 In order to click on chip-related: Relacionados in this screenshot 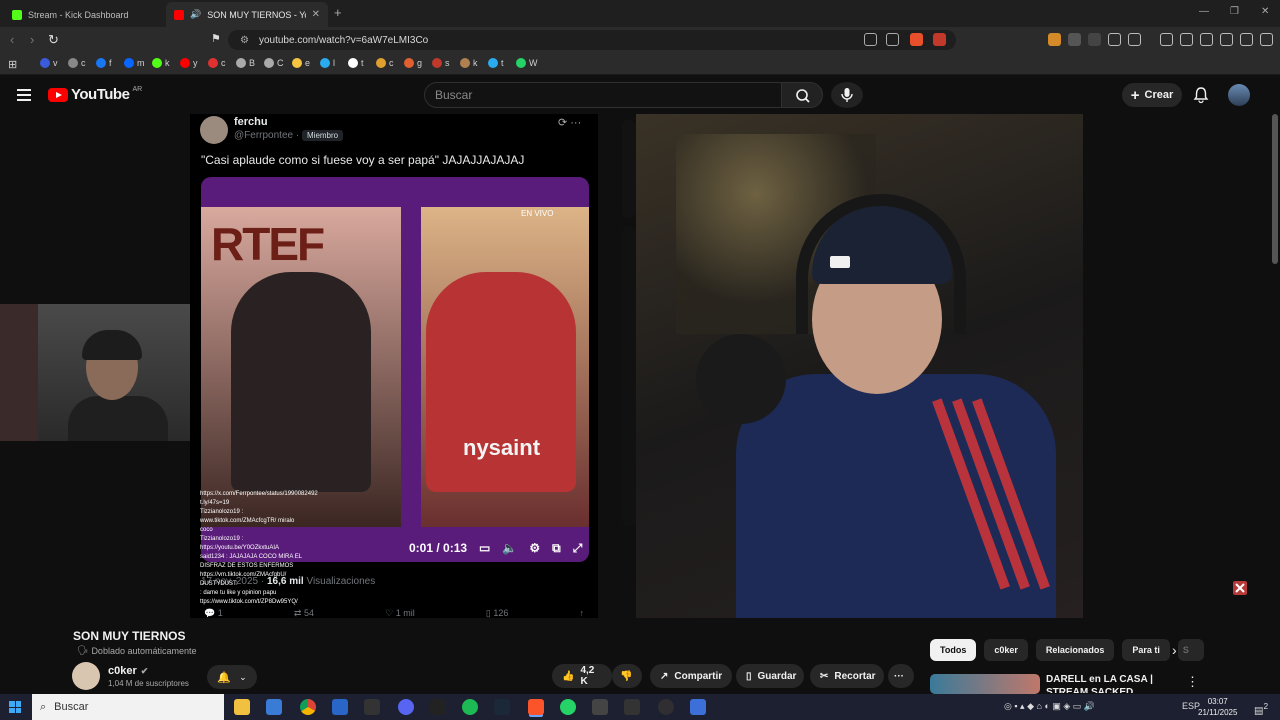, I will do `click(1075, 650)`.